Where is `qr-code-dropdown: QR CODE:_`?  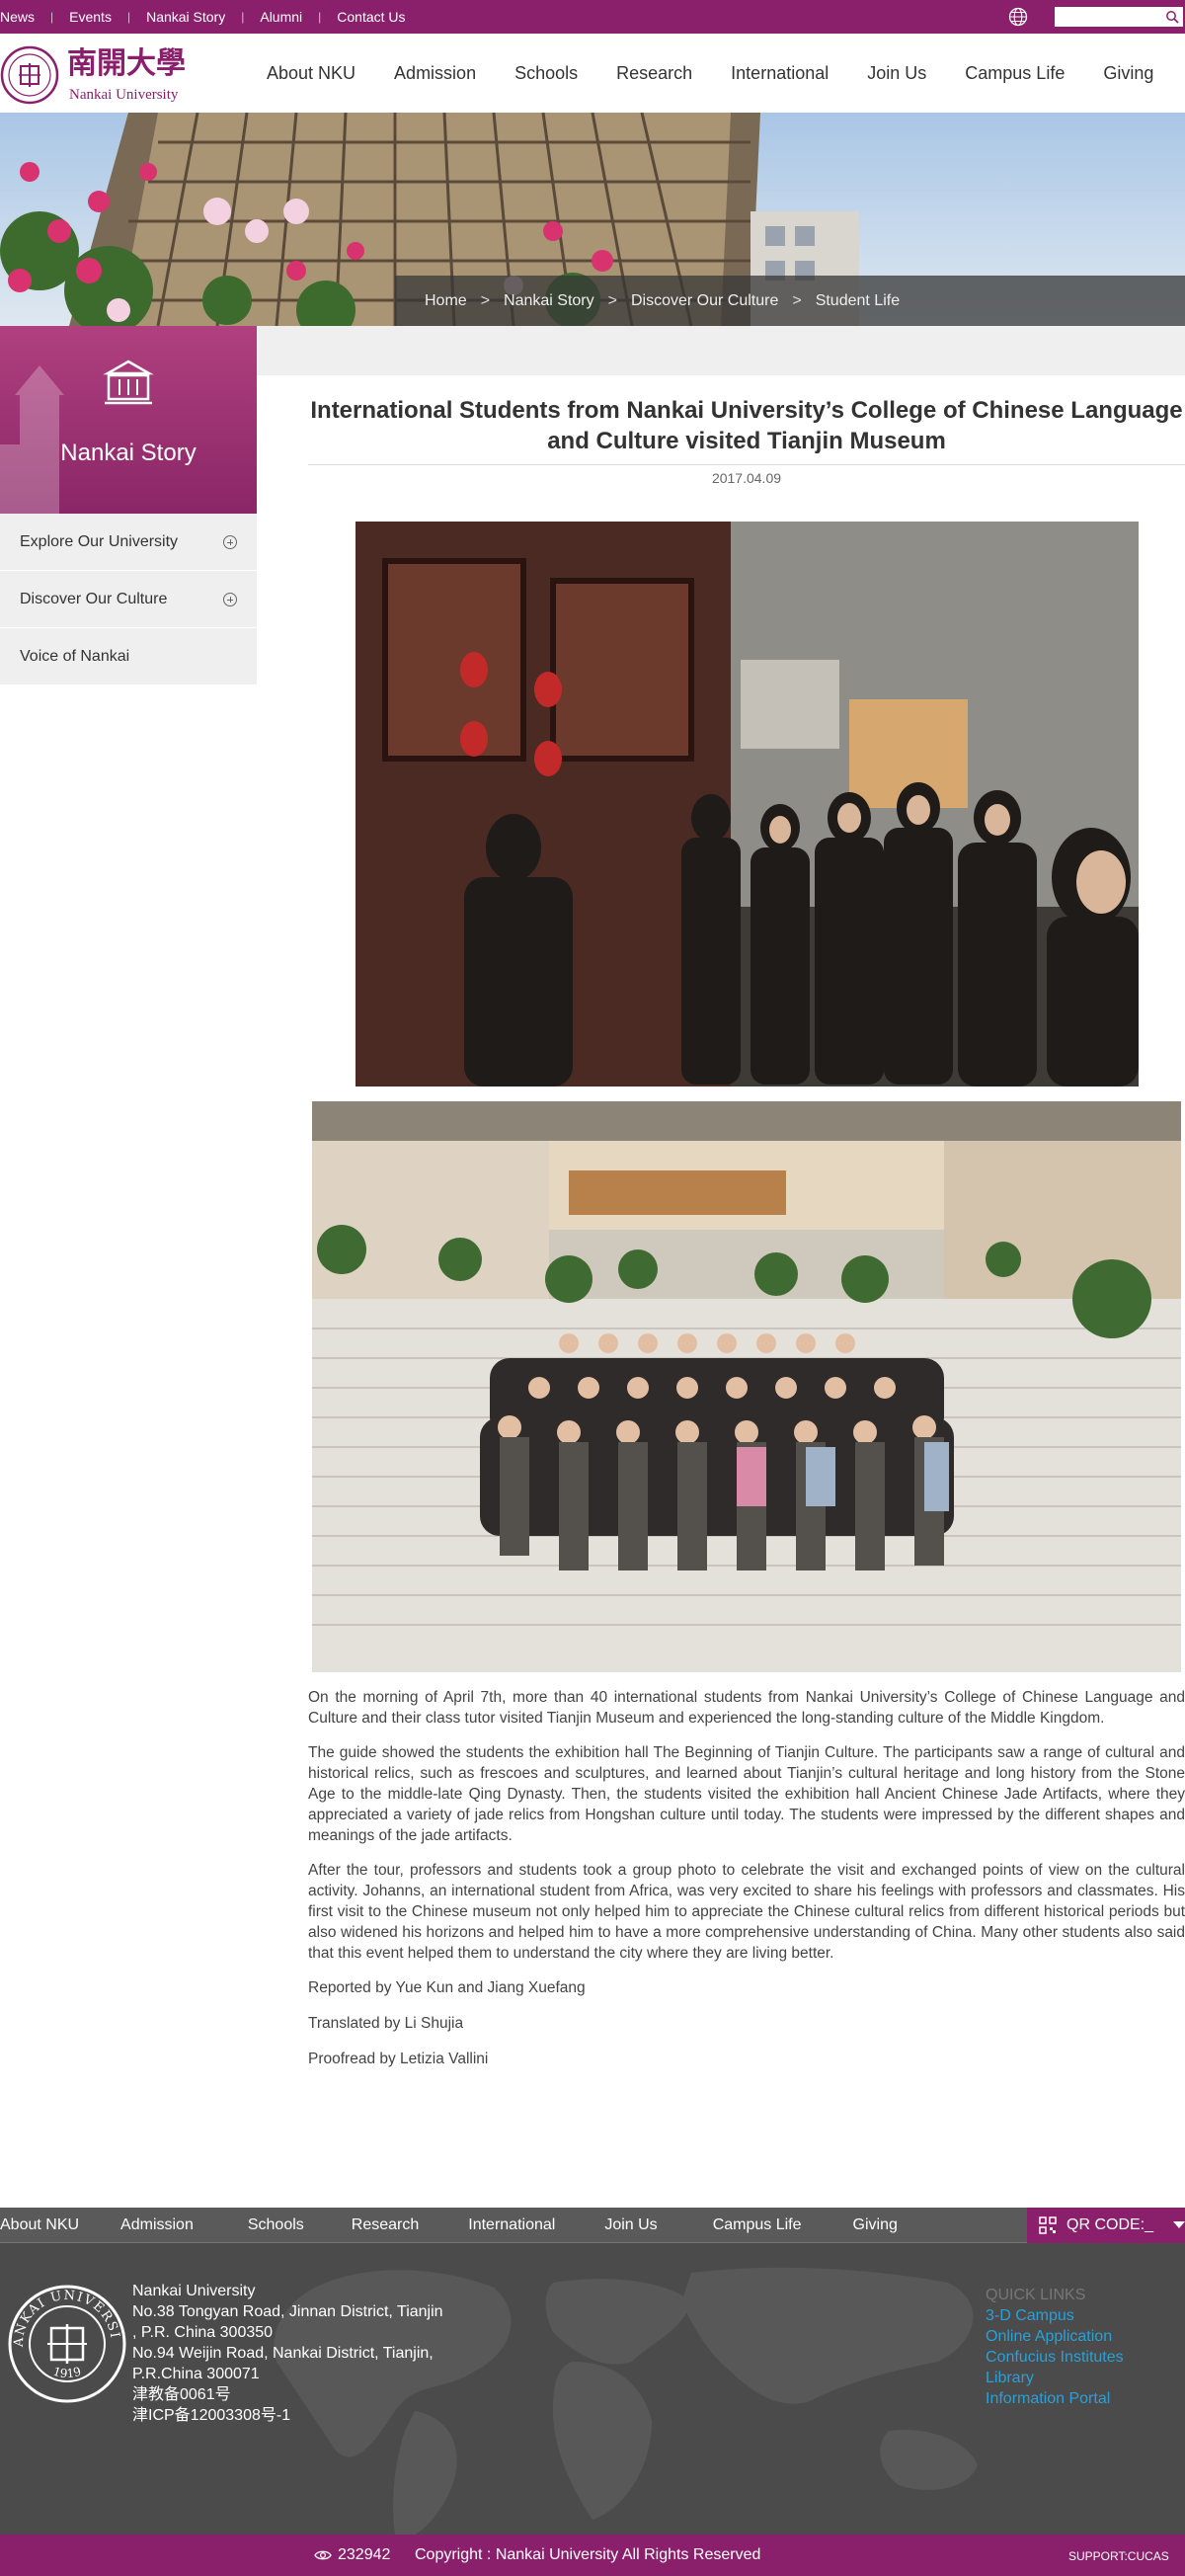 qr-code-dropdown: QR CODE:_ is located at coordinates (1106, 2225).